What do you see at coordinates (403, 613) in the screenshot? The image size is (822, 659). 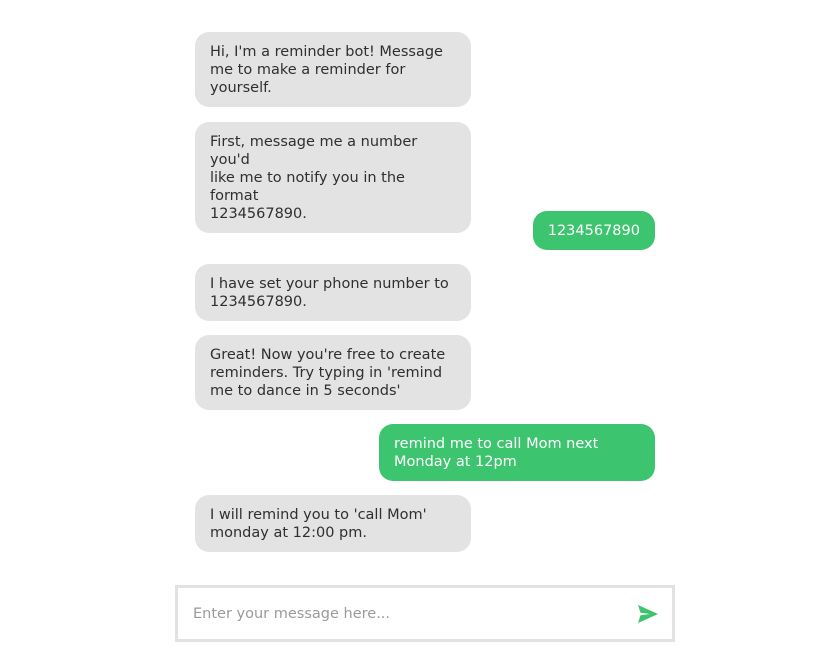 I see `message-input` at bounding box center [403, 613].